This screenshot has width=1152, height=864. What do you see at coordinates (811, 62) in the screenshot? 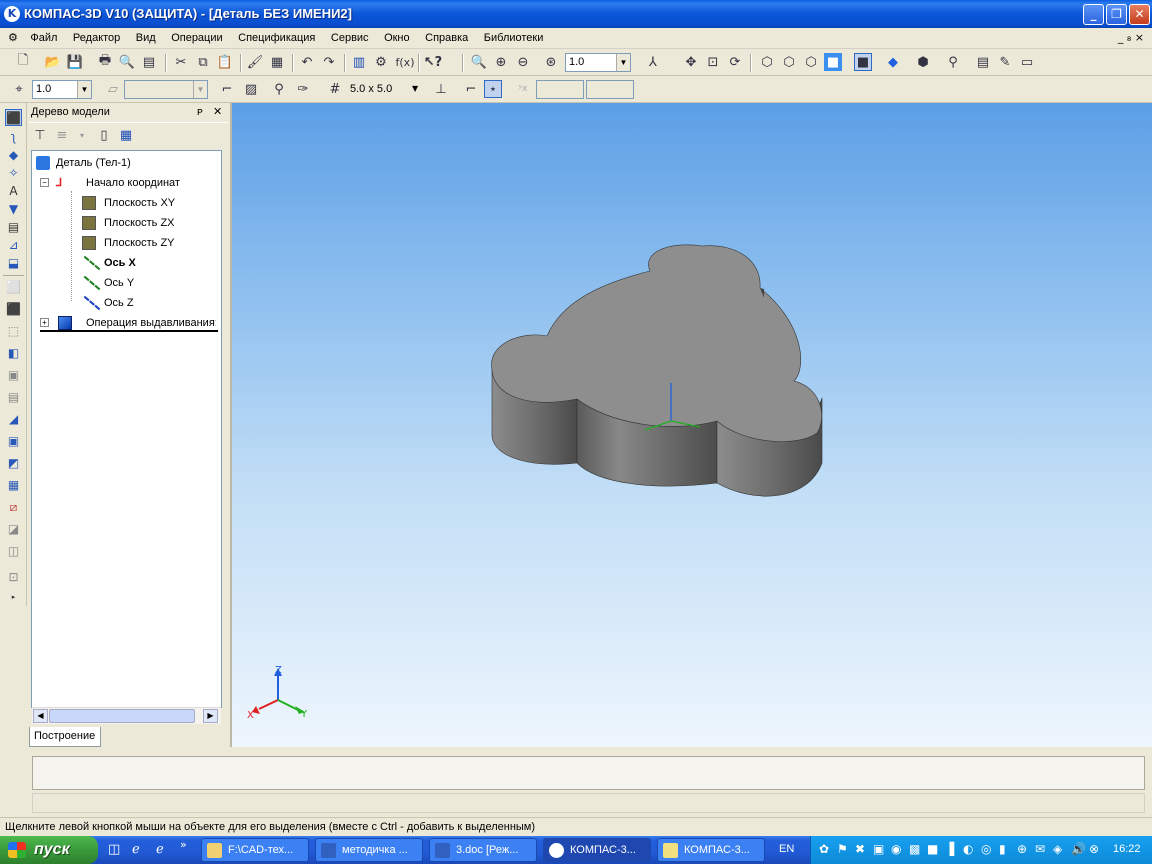
I see `thin-lines-icon: ⬡` at bounding box center [811, 62].